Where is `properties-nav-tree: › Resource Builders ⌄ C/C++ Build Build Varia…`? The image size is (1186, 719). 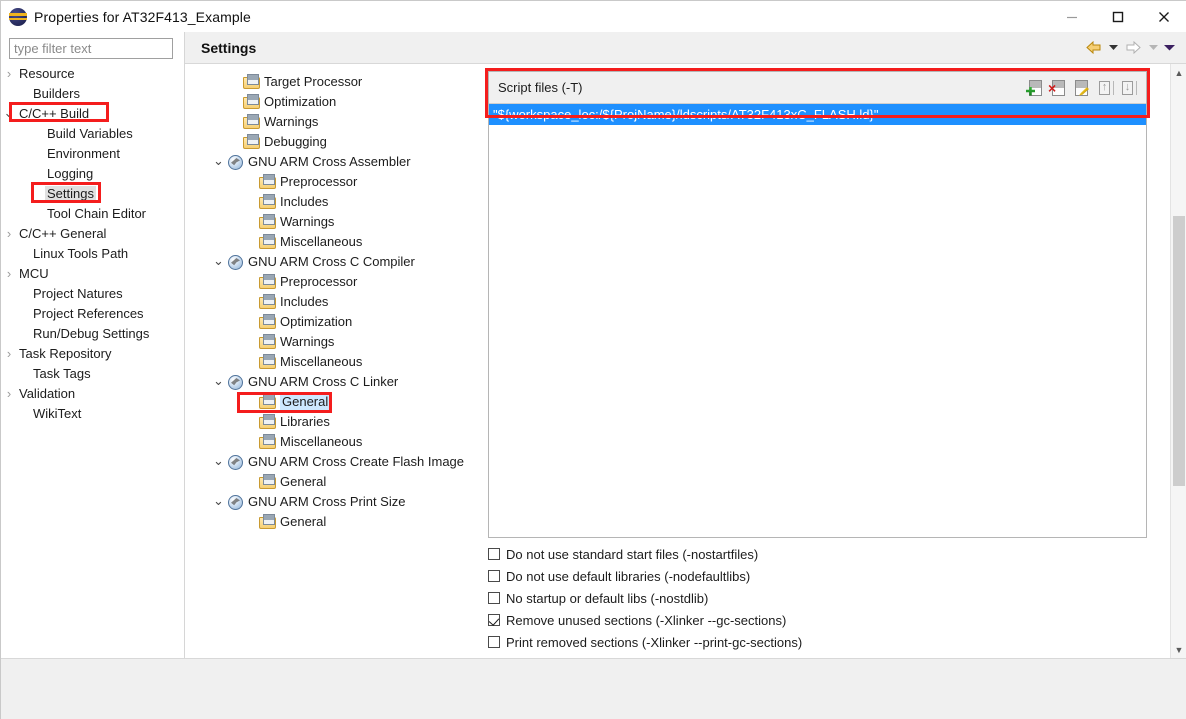
properties-nav-tree: › Resource Builders ⌄ C/C++ Build Build Varia… is located at coordinates (92, 360).